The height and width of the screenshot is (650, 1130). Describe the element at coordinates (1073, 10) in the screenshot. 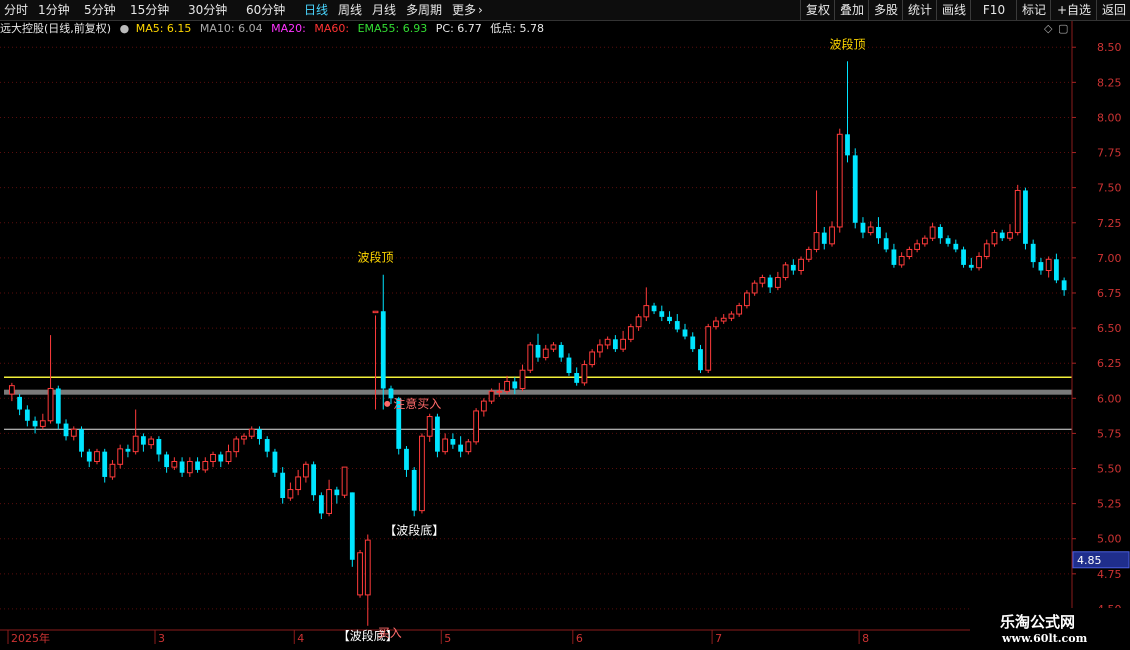

I see `toolbar-button-7: +自选` at that location.